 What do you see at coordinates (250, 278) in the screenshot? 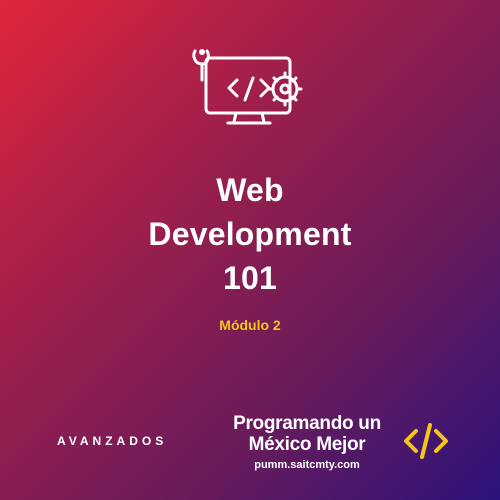
I see `course-title-line-3: 101` at bounding box center [250, 278].